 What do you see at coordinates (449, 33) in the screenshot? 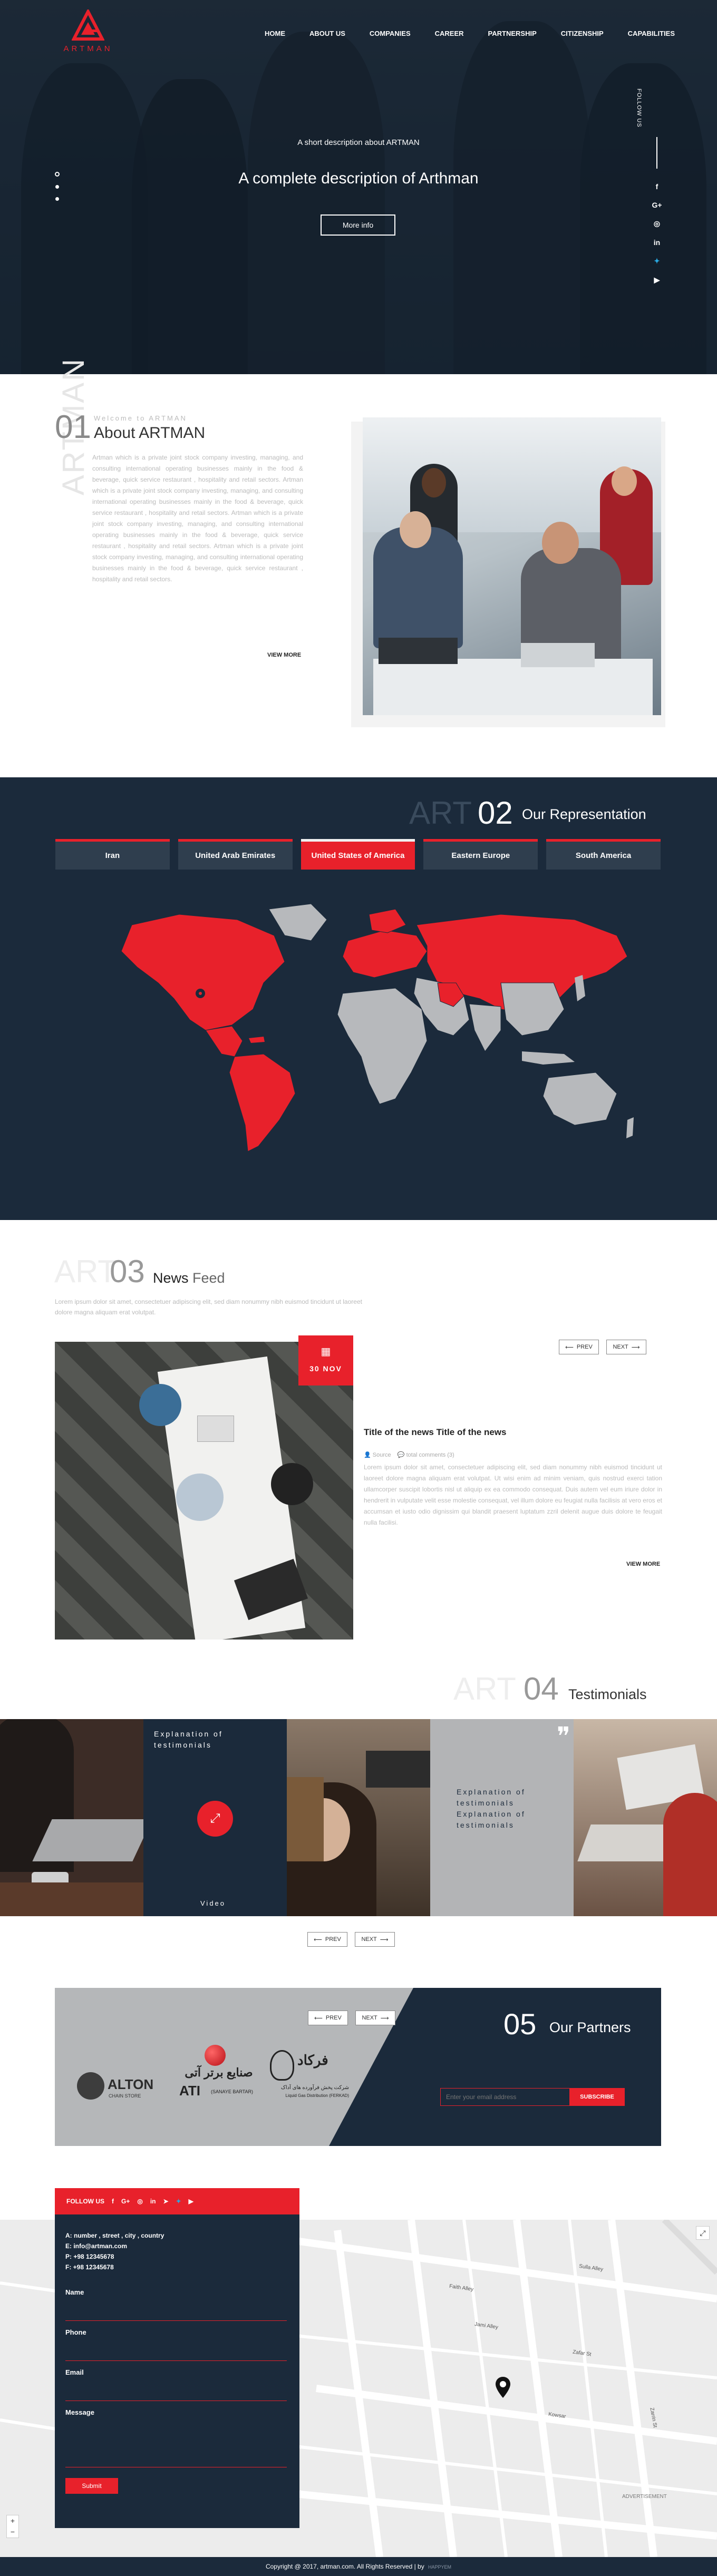
I see `nav-item-career: CAREER` at bounding box center [449, 33].